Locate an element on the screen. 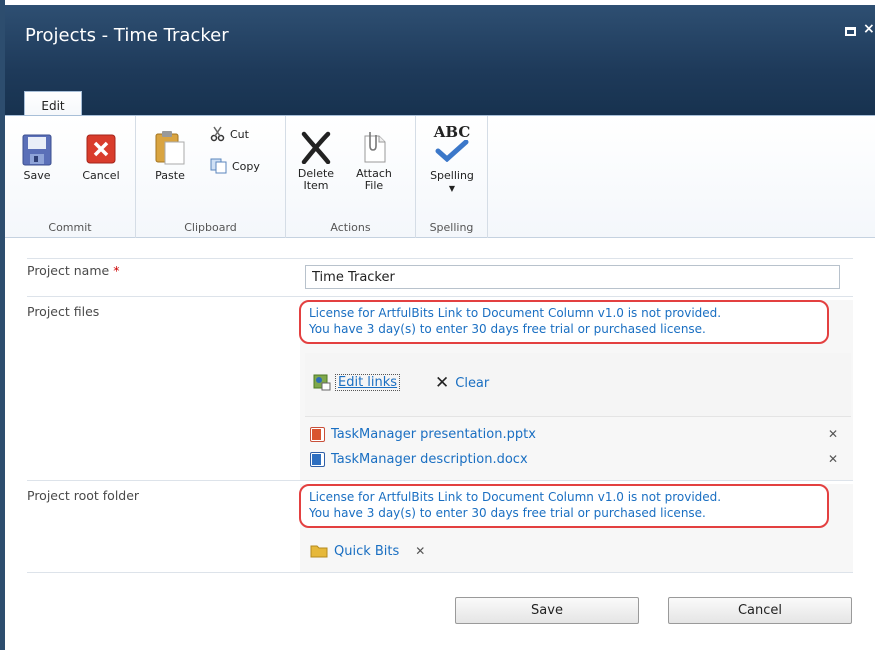 The image size is (875, 650). spelling-icon-text: ABC is located at coordinates (452, 132).